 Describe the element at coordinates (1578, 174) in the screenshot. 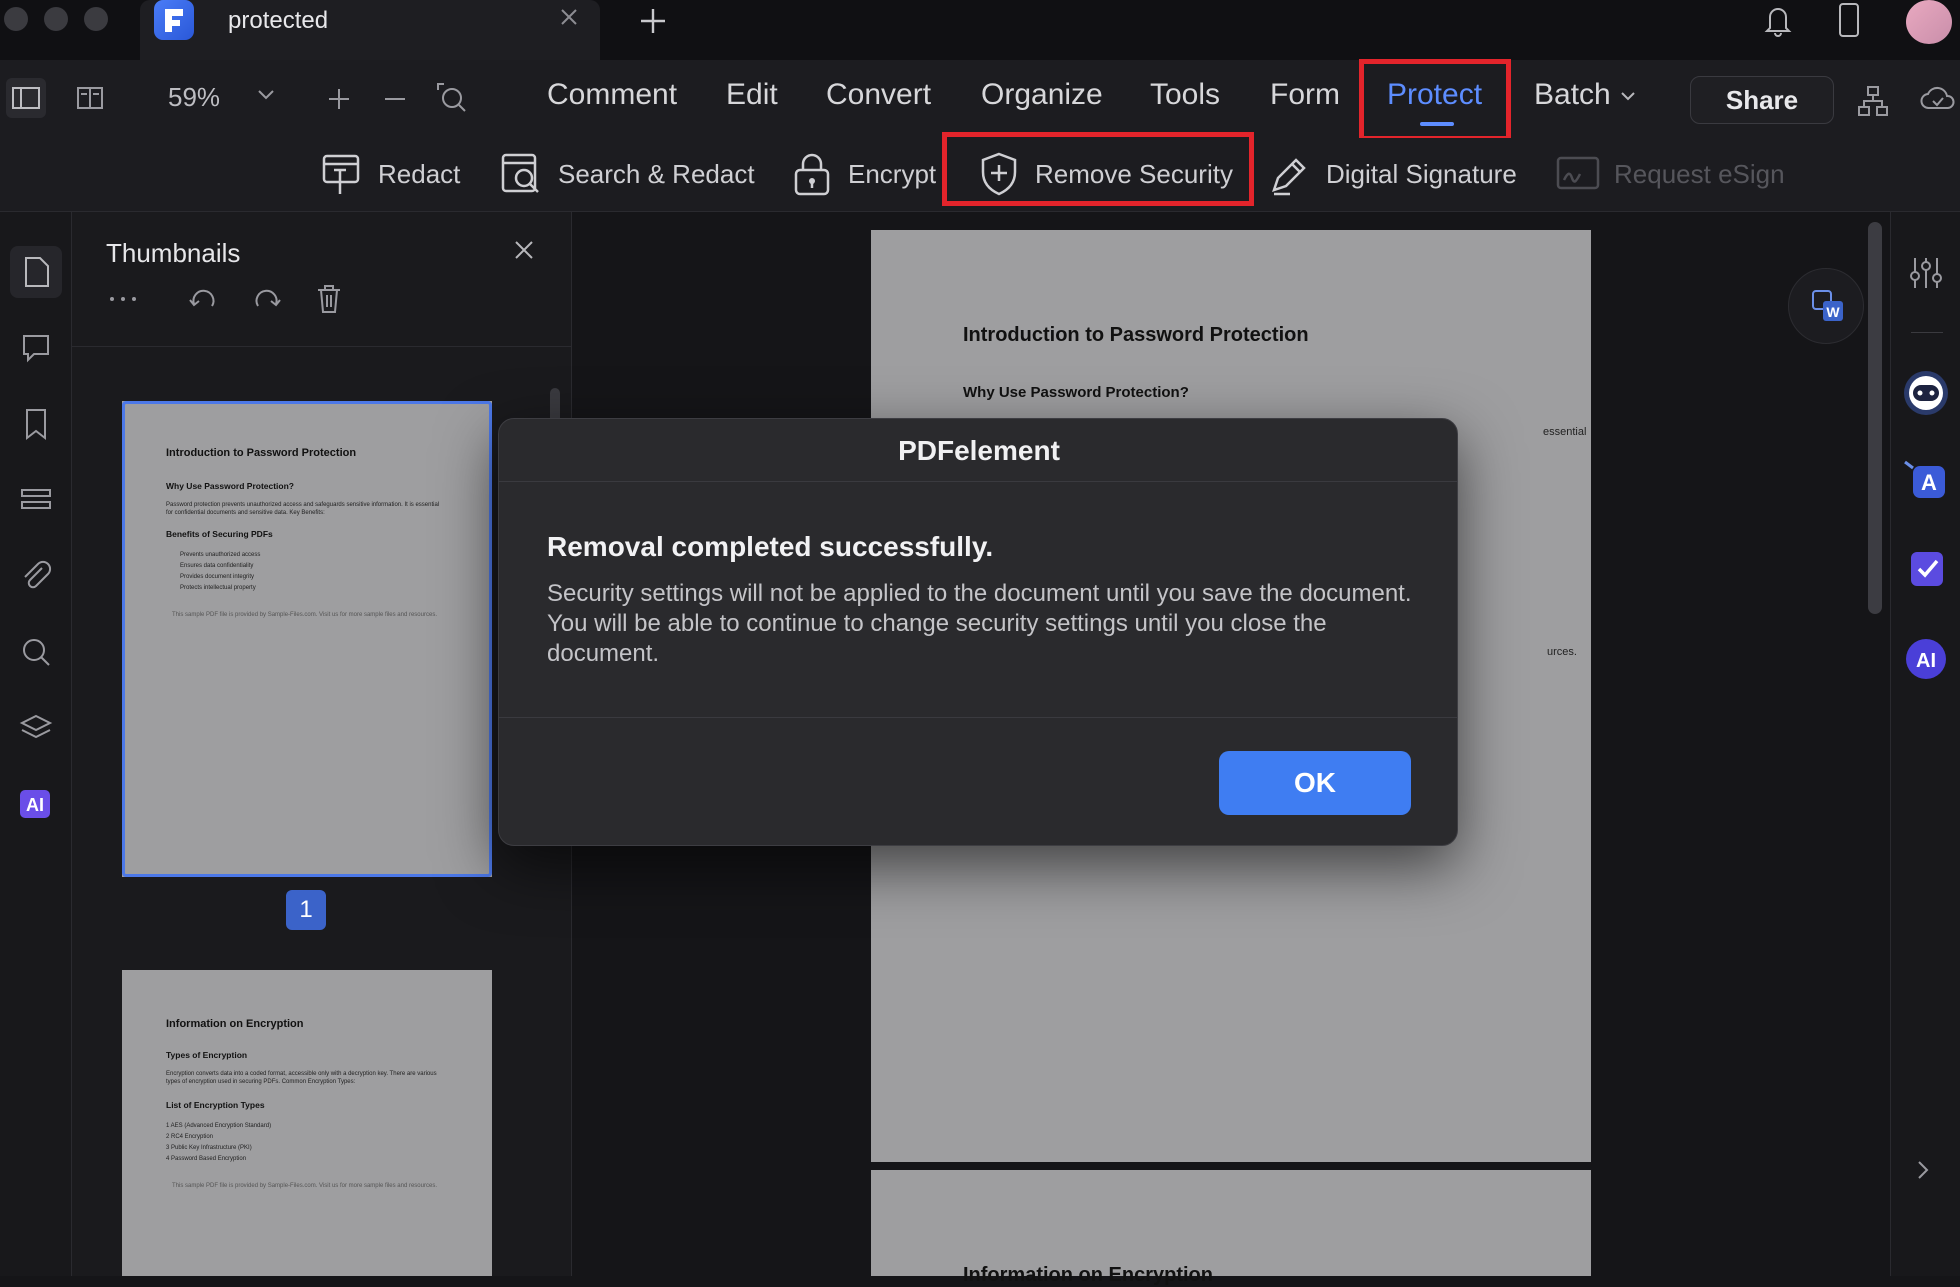

I see `esign-icon` at that location.